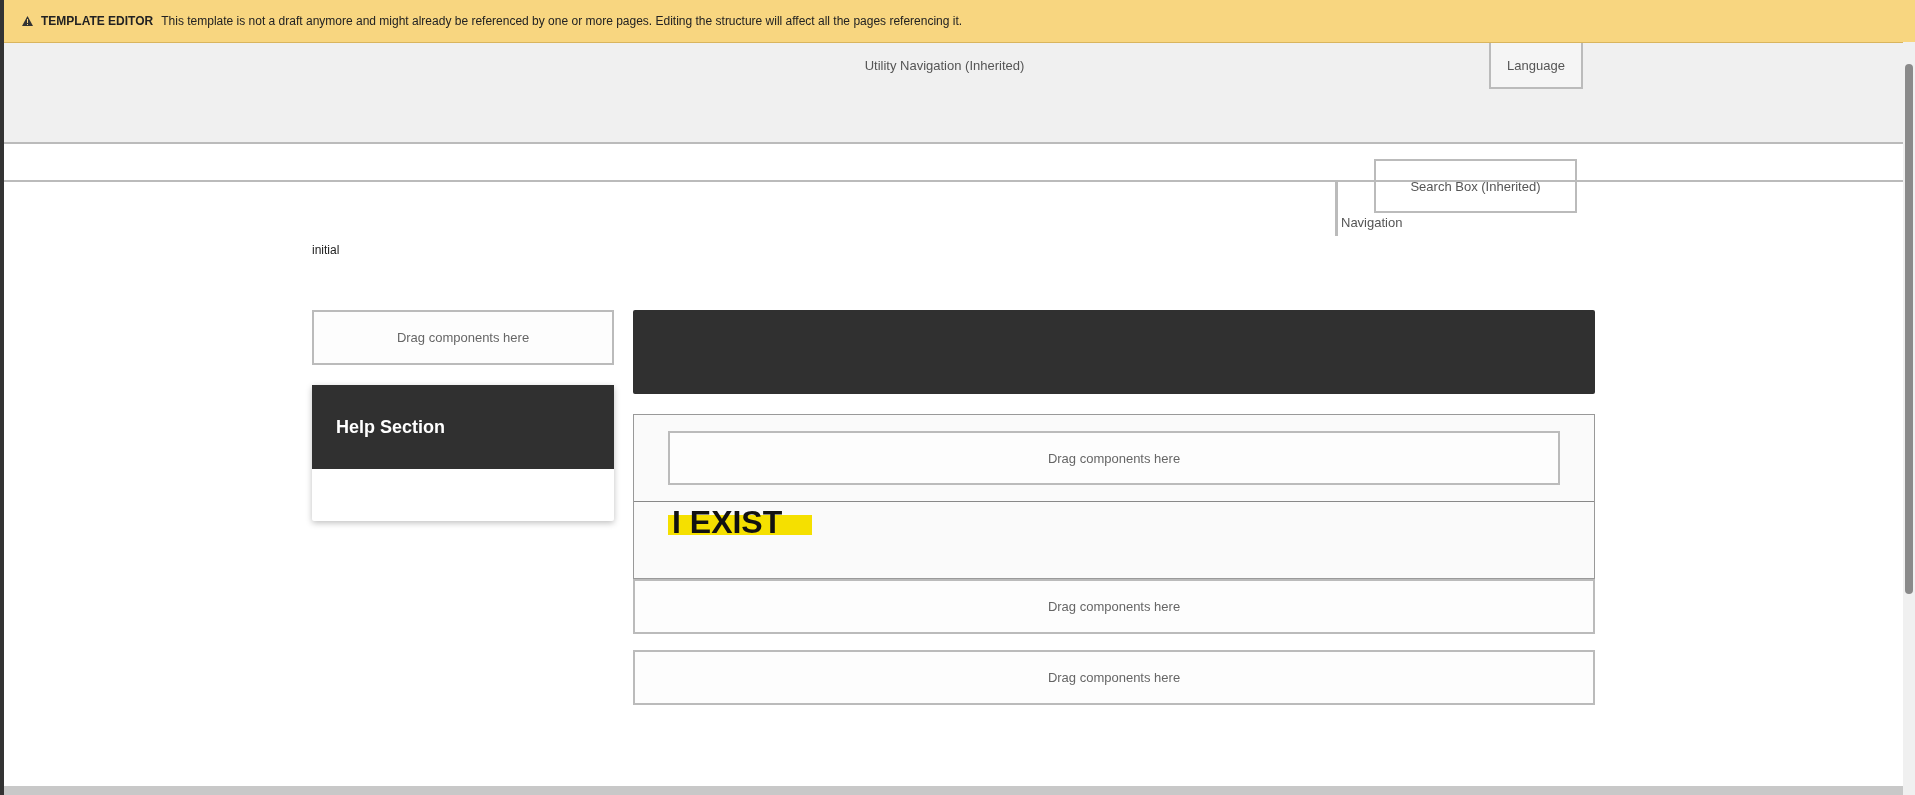  Describe the element at coordinates (1909, 329) in the screenshot. I see `scrollbar-thumb` at that location.